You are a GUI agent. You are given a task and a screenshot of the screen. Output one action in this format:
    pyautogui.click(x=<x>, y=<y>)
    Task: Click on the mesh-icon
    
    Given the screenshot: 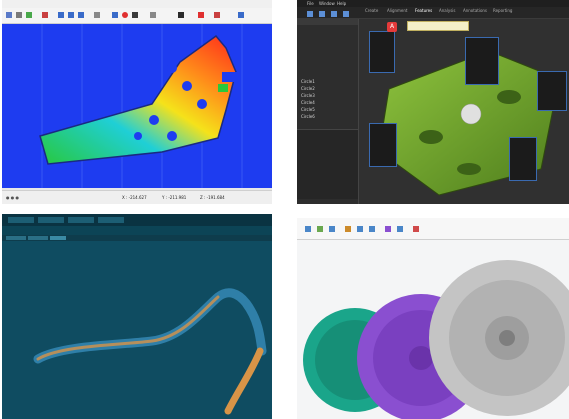 What is the action you would take?
    pyautogui.click(x=320, y=229)
    